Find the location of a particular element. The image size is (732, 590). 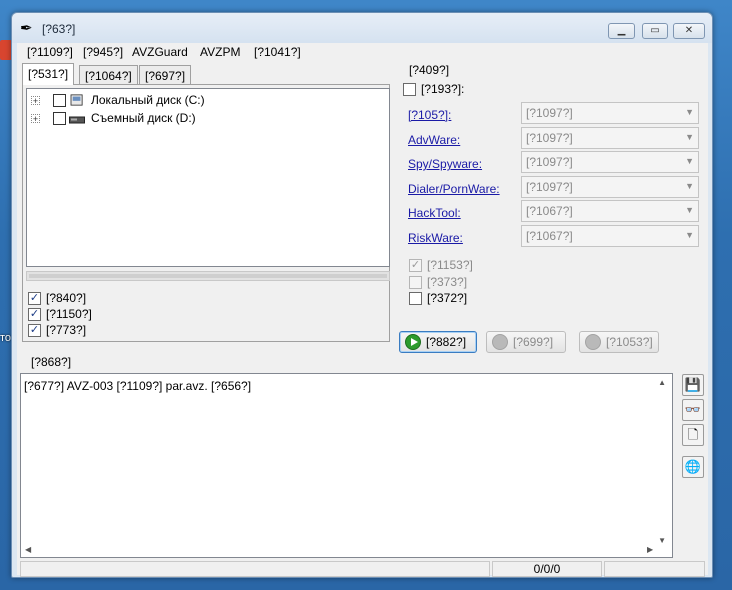

stop-icon is located at coordinates (593, 342).